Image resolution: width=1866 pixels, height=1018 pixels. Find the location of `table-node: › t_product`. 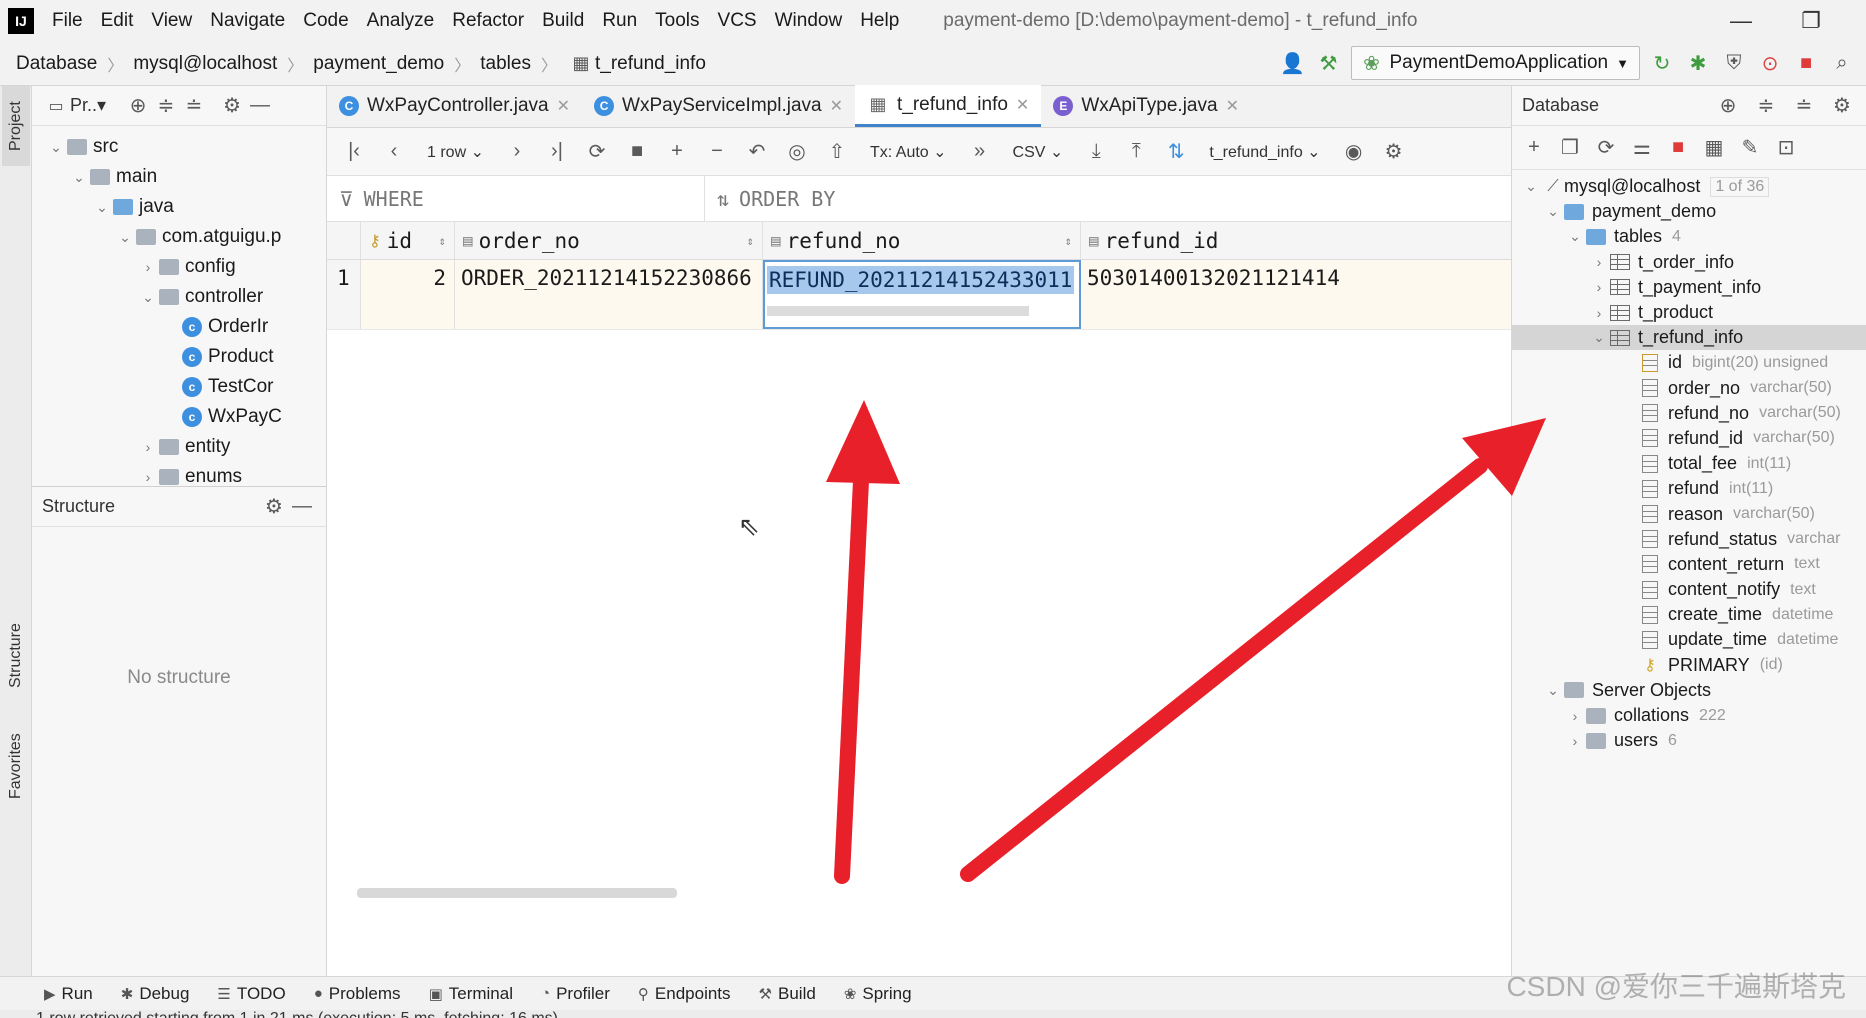

table-node: › t_product is located at coordinates (1689, 312).